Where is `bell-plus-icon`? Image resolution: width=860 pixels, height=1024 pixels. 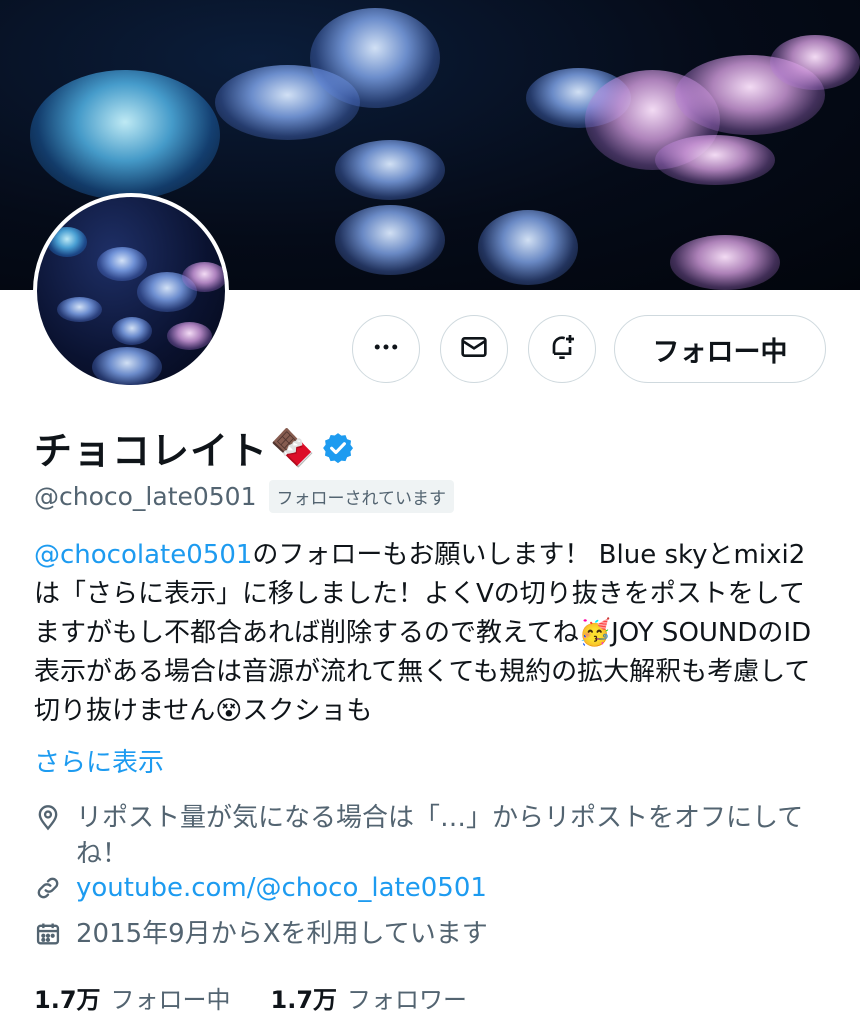
bell-plus-icon is located at coordinates (562, 349).